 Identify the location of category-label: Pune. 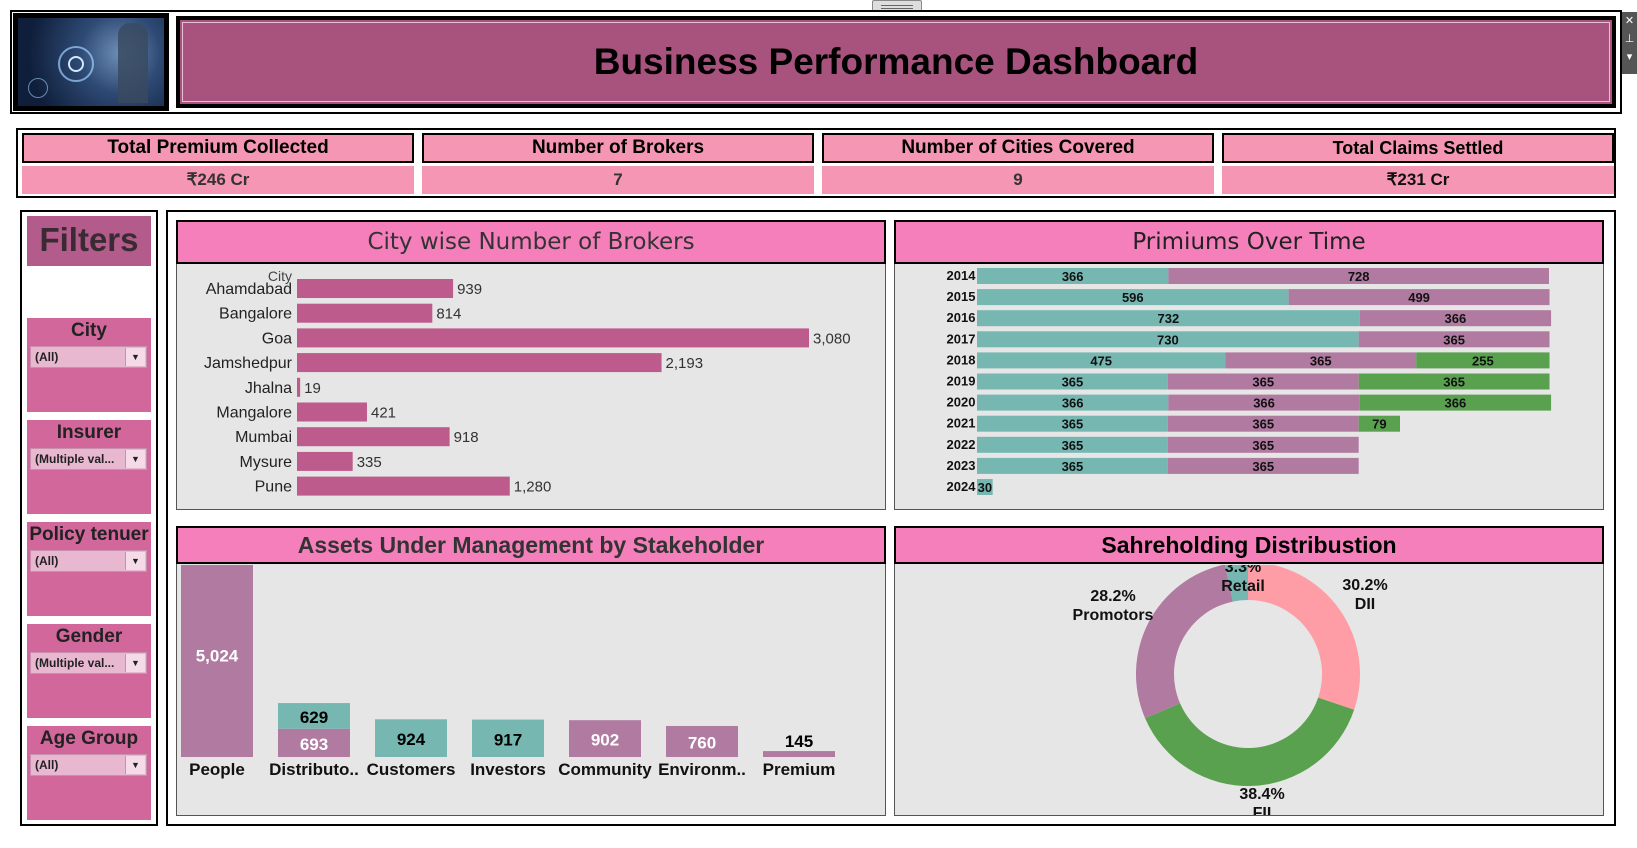
(273, 487).